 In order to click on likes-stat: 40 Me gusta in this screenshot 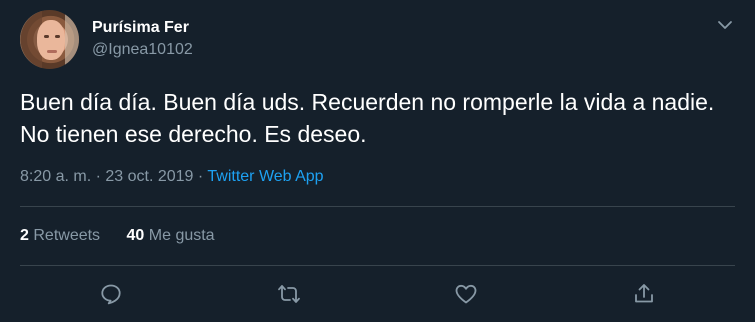, I will do `click(171, 235)`.